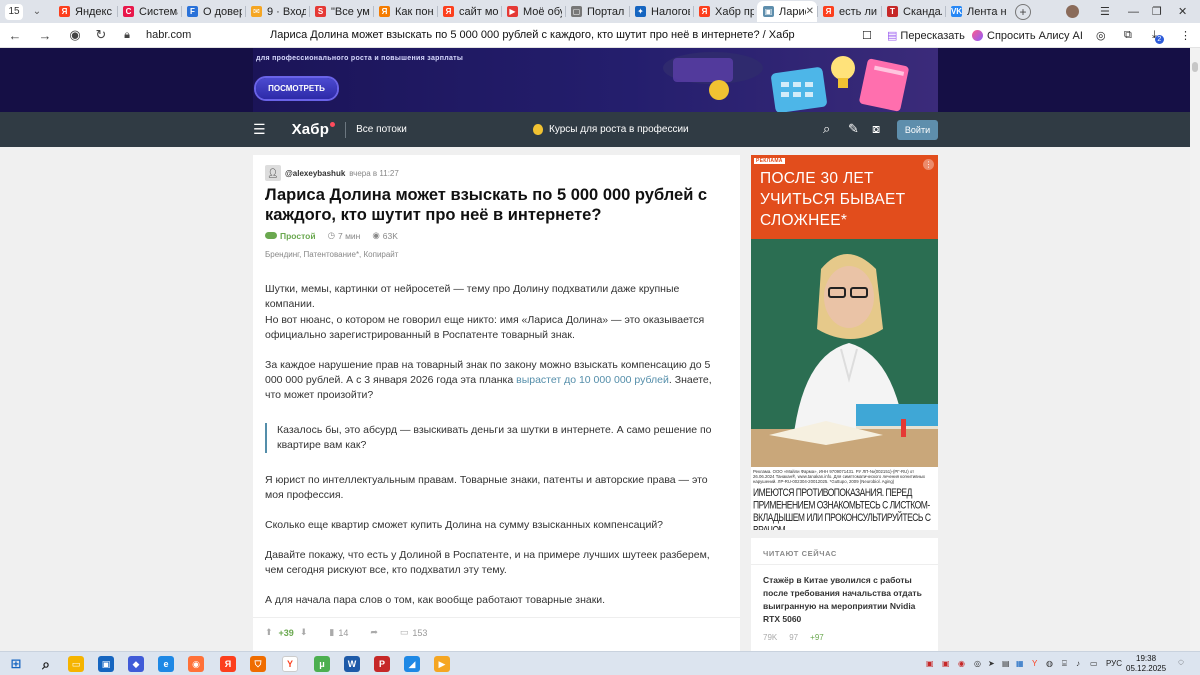  Describe the element at coordinates (352, 664) in the screenshot. I see `word-icon: W` at that location.